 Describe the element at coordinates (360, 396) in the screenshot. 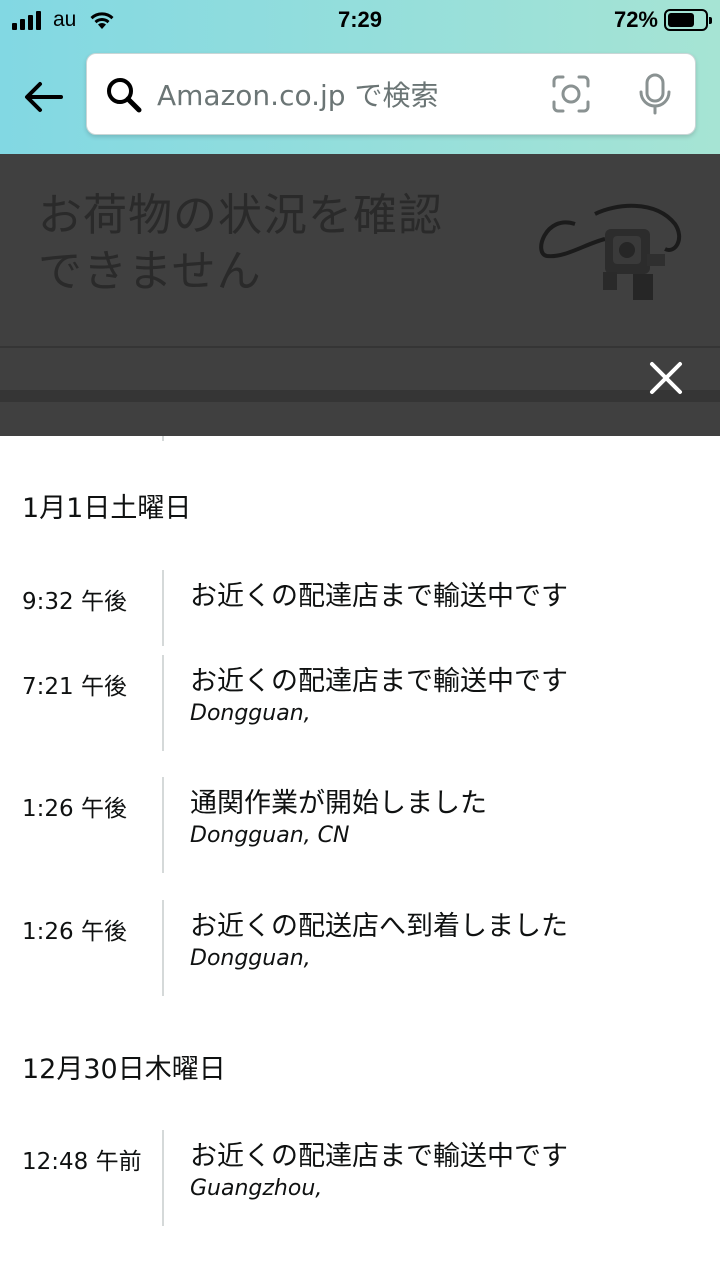

I see `overlay-divider-band` at that location.